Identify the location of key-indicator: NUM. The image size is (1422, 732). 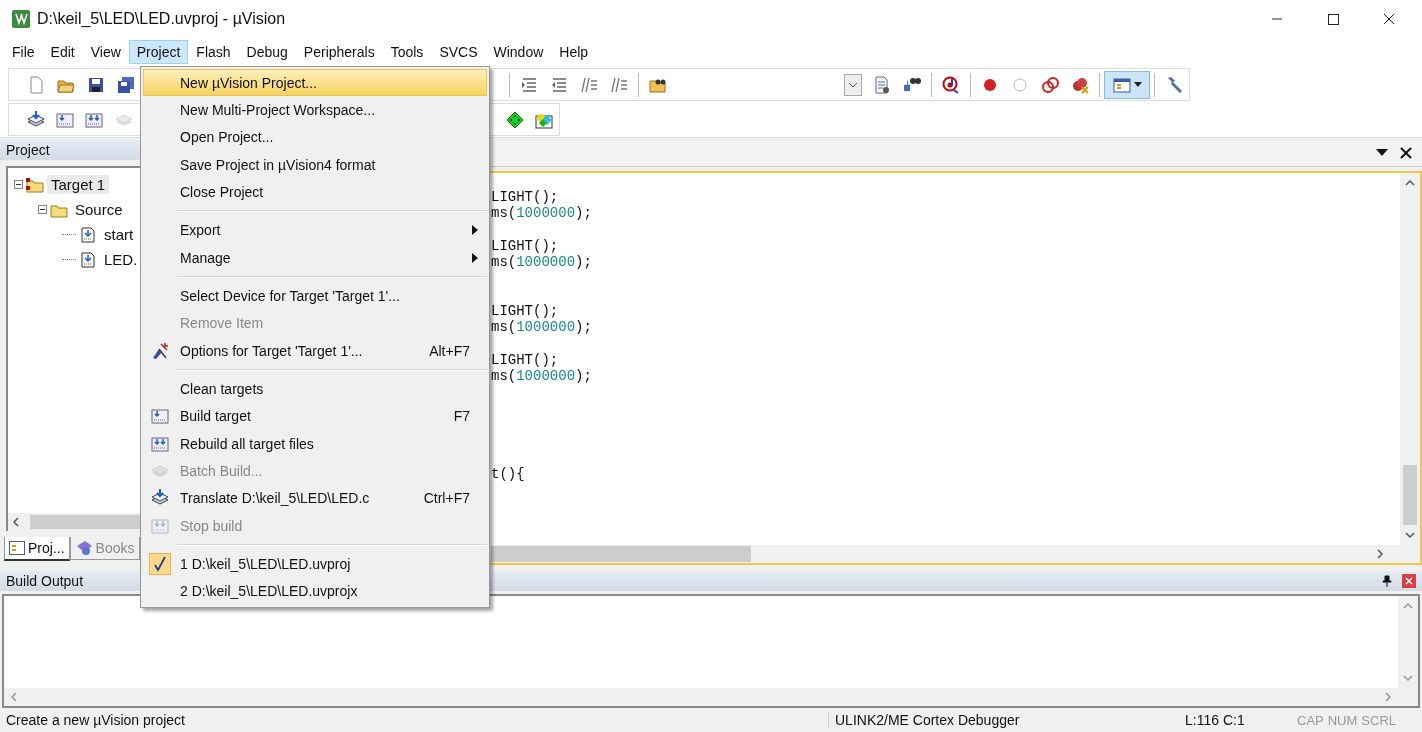
(1342, 720).